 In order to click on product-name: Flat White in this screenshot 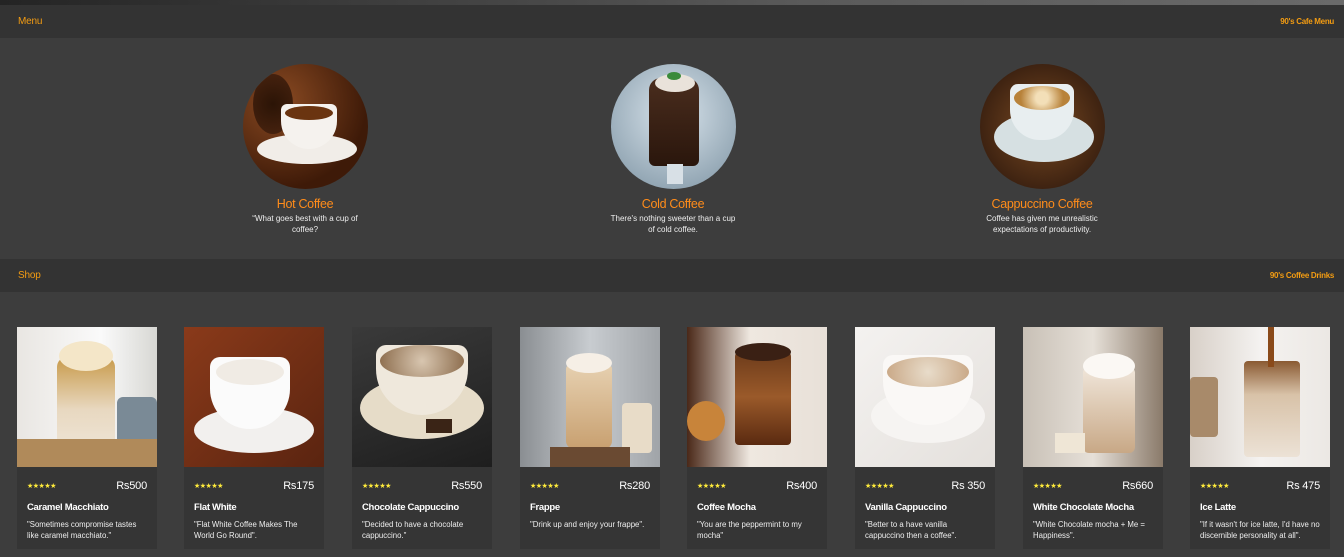, I will do `click(254, 507)`.